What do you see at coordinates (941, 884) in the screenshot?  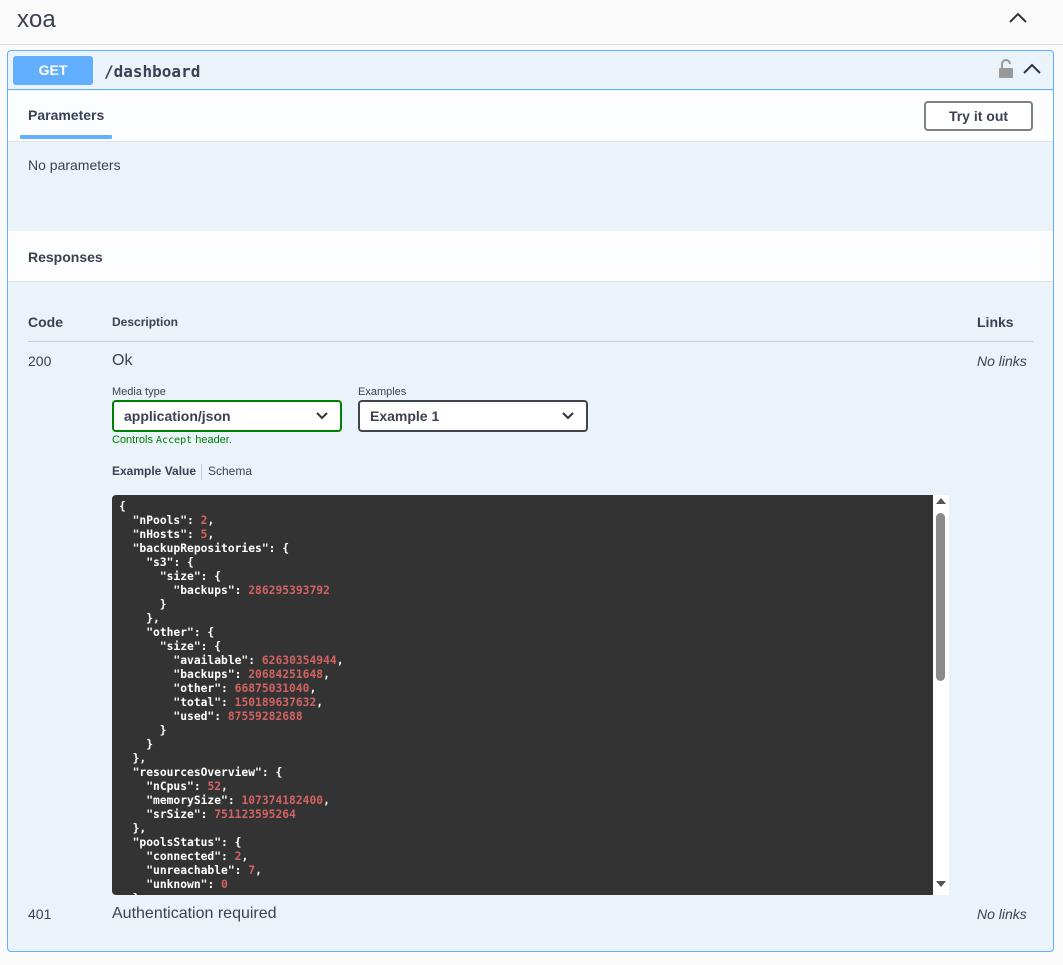 I see `scroll-down-arrow-icon` at bounding box center [941, 884].